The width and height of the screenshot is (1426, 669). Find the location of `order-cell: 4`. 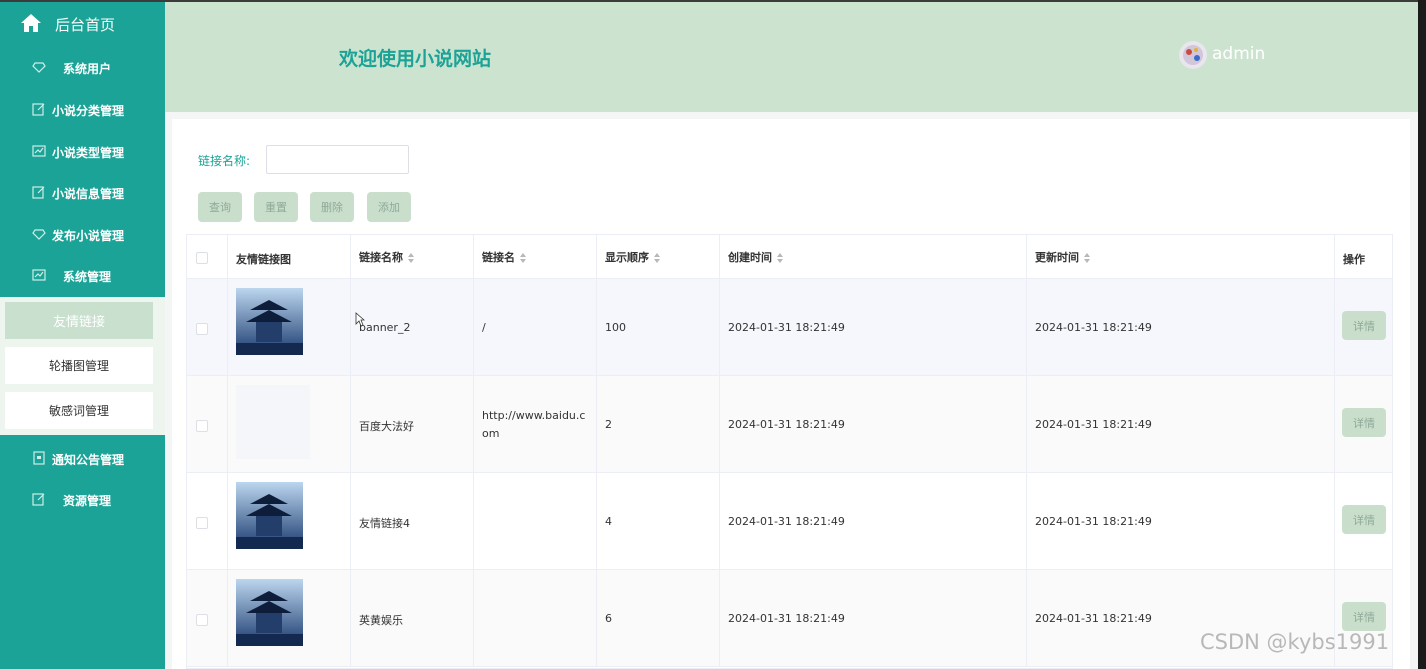

order-cell: 4 is located at coordinates (658, 521).